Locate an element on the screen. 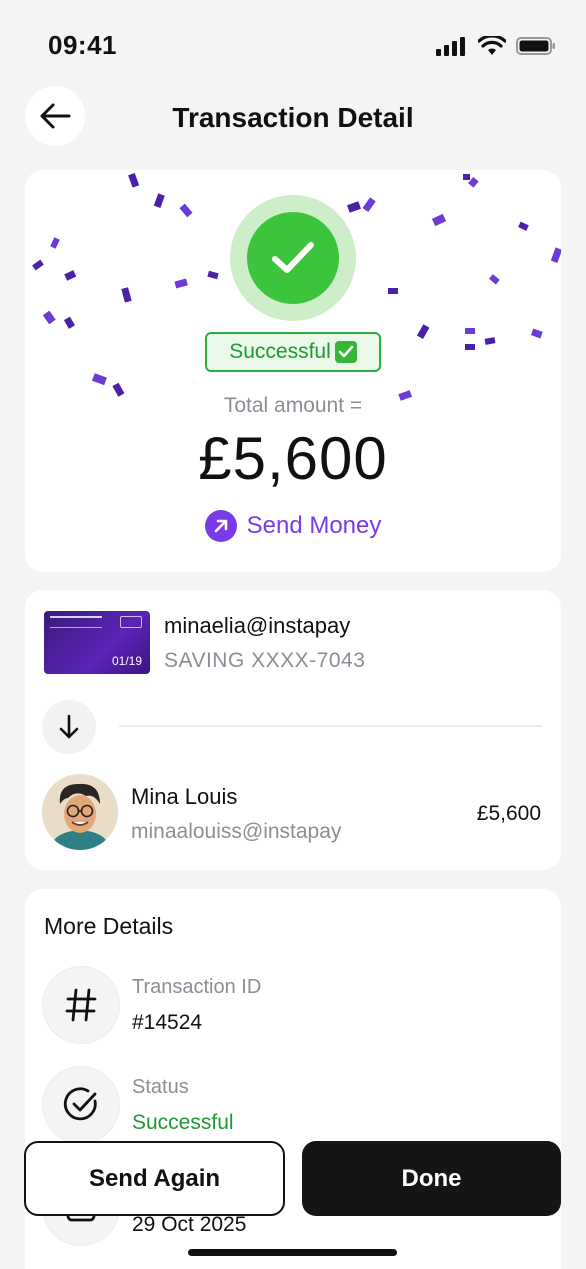 This screenshot has width=586, height=1269. transaction-type-label: Send Money is located at coordinates (314, 525).